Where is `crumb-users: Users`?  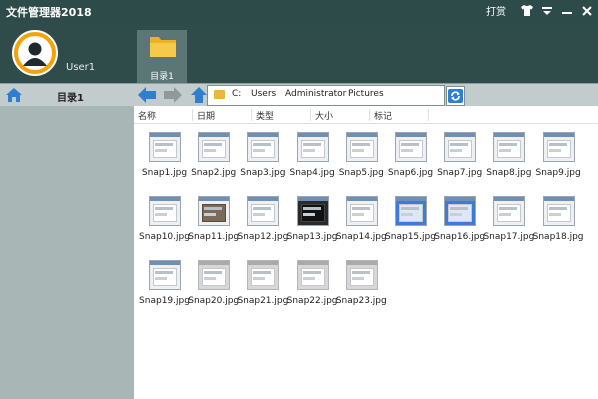 crumb-users: Users is located at coordinates (263, 94).